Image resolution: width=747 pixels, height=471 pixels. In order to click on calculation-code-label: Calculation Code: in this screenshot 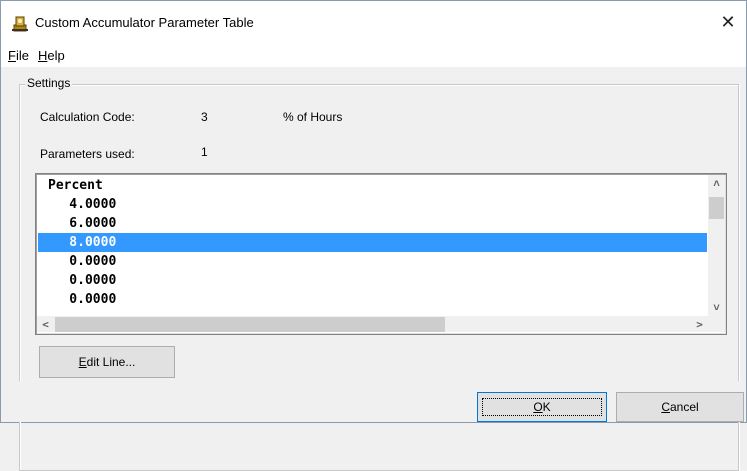, I will do `click(87, 117)`.